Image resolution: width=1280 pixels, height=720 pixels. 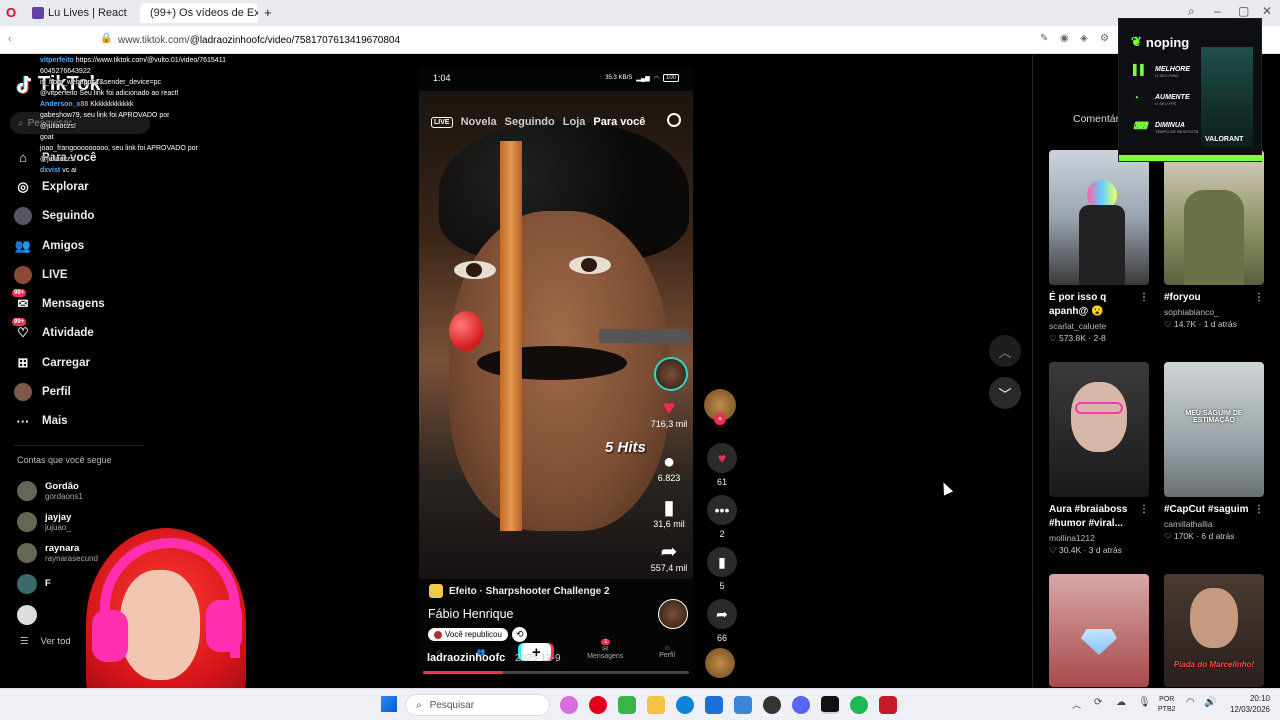 I want to click on tab-comentarios: Comentár, so click(x=1096, y=119).